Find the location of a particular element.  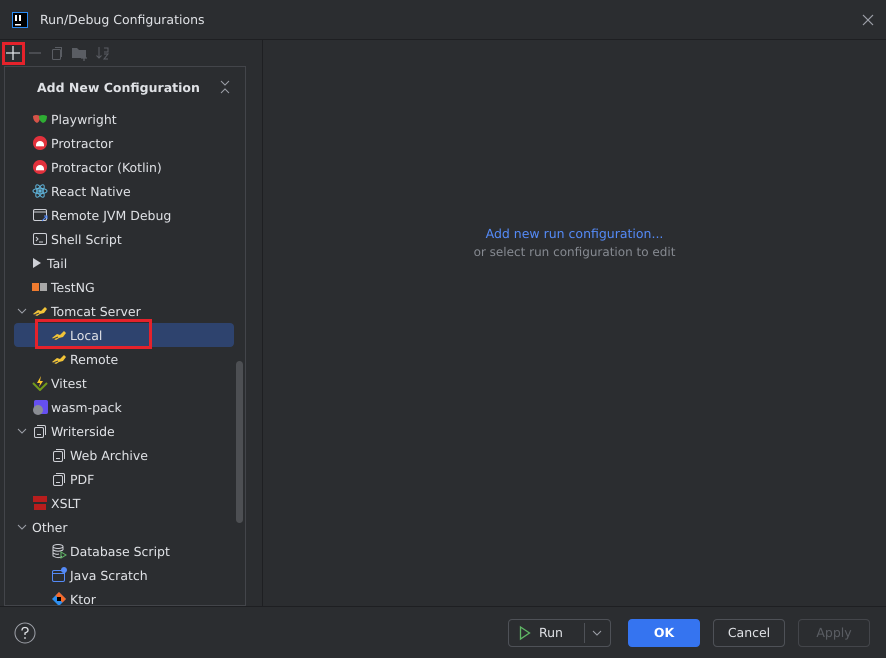

tree-item: PDF is located at coordinates (124, 479).